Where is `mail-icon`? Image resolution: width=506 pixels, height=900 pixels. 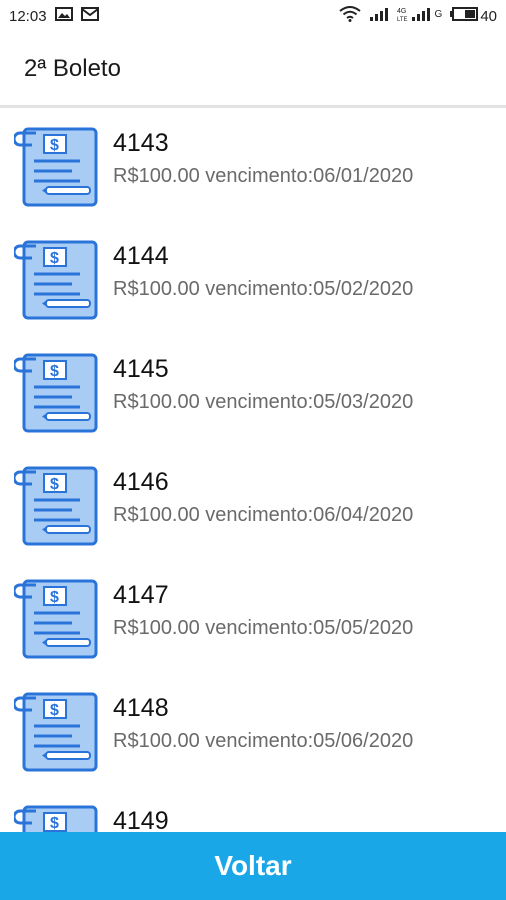 mail-icon is located at coordinates (89, 16).